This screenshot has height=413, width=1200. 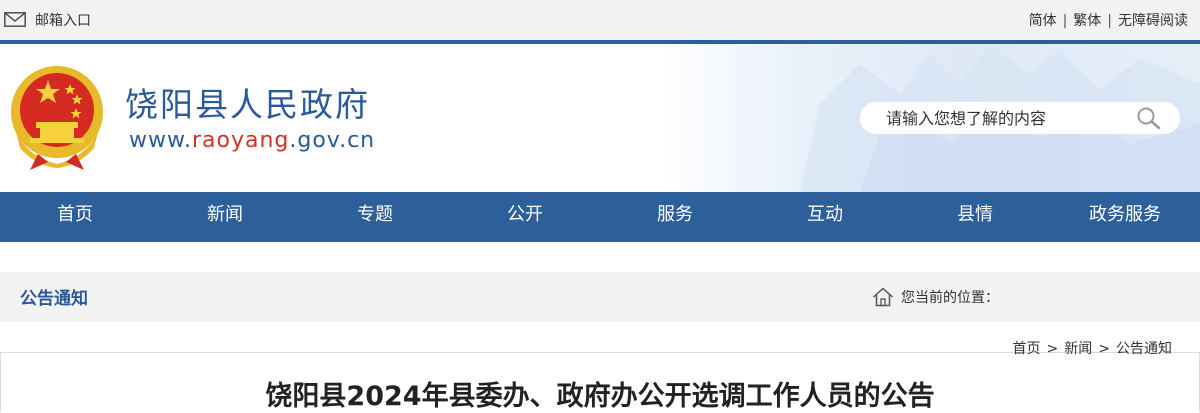 What do you see at coordinates (600, 396) in the screenshot?
I see `article-title: 饶阳县2024年县委办、政府办公开选调工作人员的公告` at bounding box center [600, 396].